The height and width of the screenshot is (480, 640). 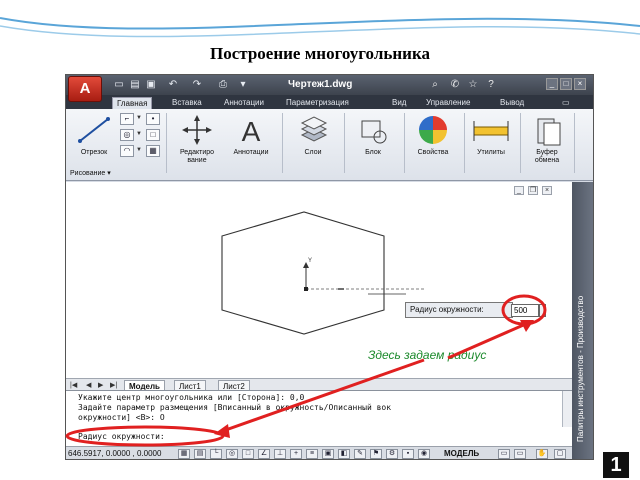 What do you see at coordinates (580, 84) in the screenshot?
I see `close-icon: ×` at bounding box center [580, 84].